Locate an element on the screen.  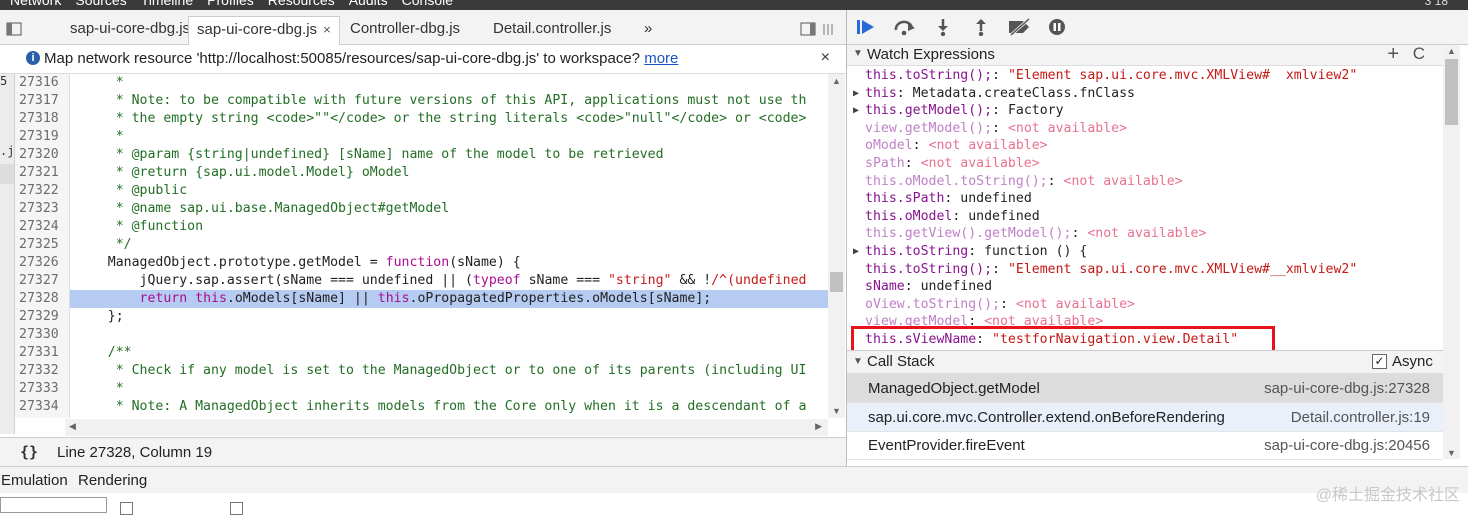
close-tab-icon: × is located at coordinates (327, 29).